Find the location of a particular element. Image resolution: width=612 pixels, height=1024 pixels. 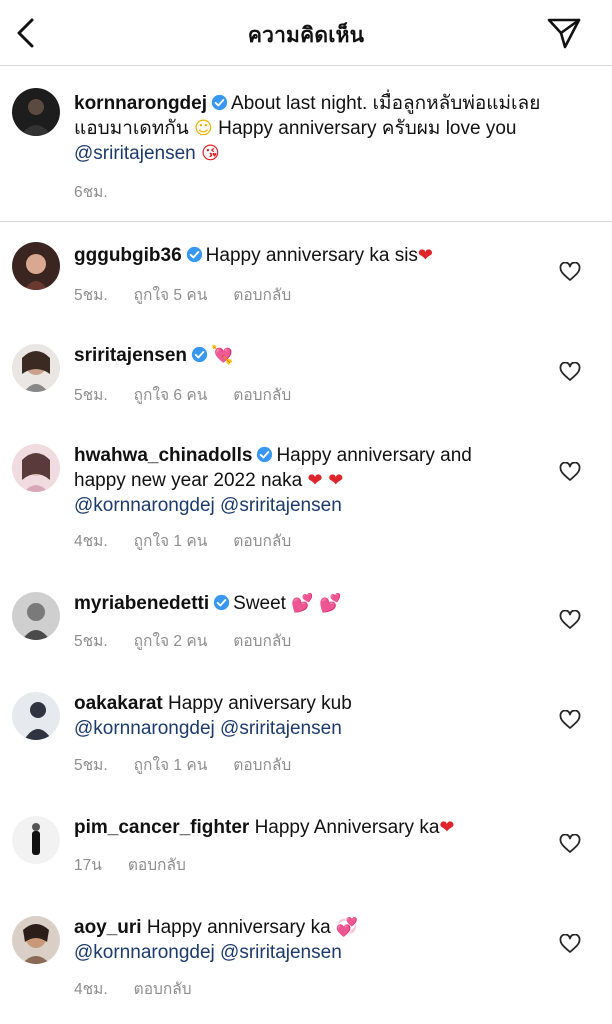

likes-count: ถูกใจ 6 คน is located at coordinates (171, 395).